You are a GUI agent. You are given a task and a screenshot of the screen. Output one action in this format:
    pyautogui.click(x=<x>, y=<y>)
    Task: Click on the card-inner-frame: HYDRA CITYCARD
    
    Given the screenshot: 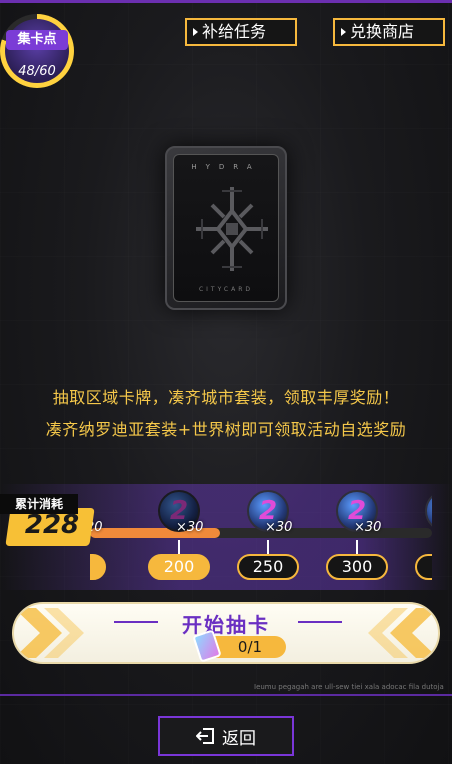 What is the action you would take?
    pyautogui.click(x=226, y=228)
    